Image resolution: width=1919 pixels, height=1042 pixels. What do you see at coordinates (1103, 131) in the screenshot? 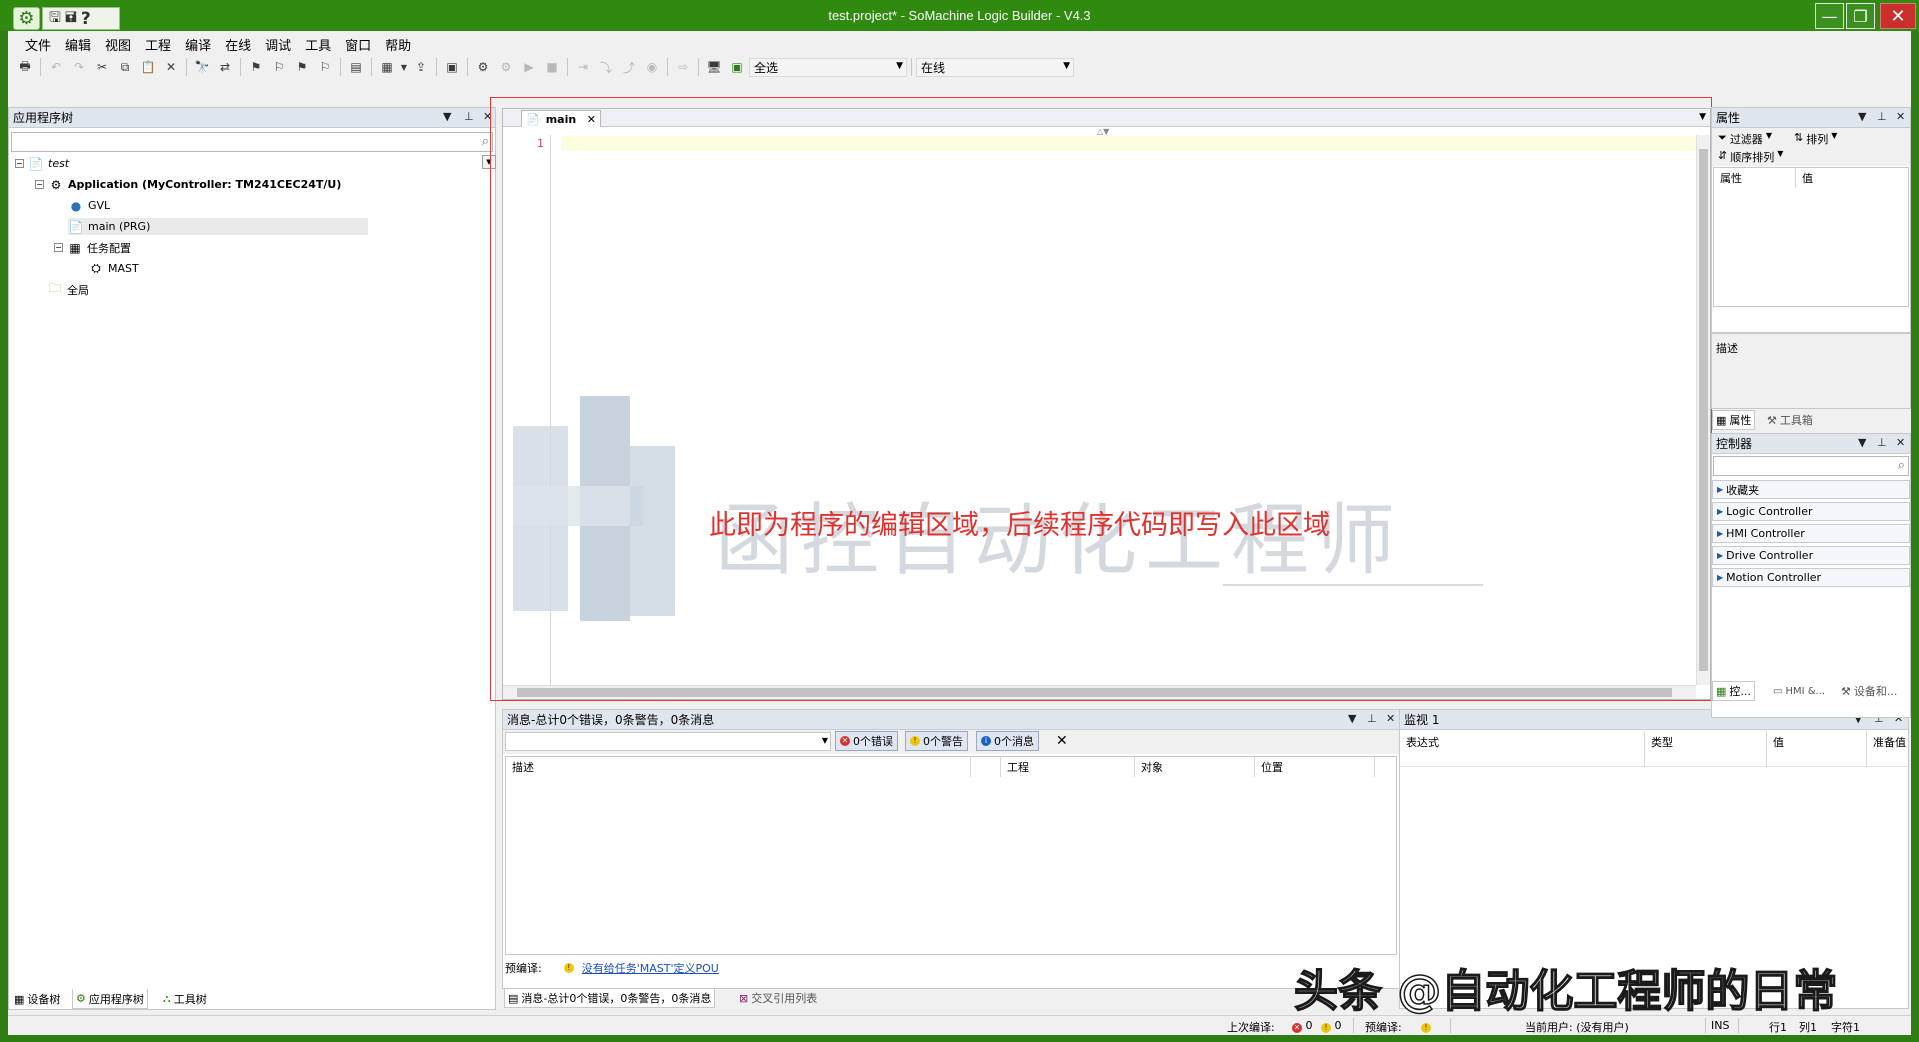
I see `splitter-arrows-icon: △▼` at bounding box center [1103, 131].